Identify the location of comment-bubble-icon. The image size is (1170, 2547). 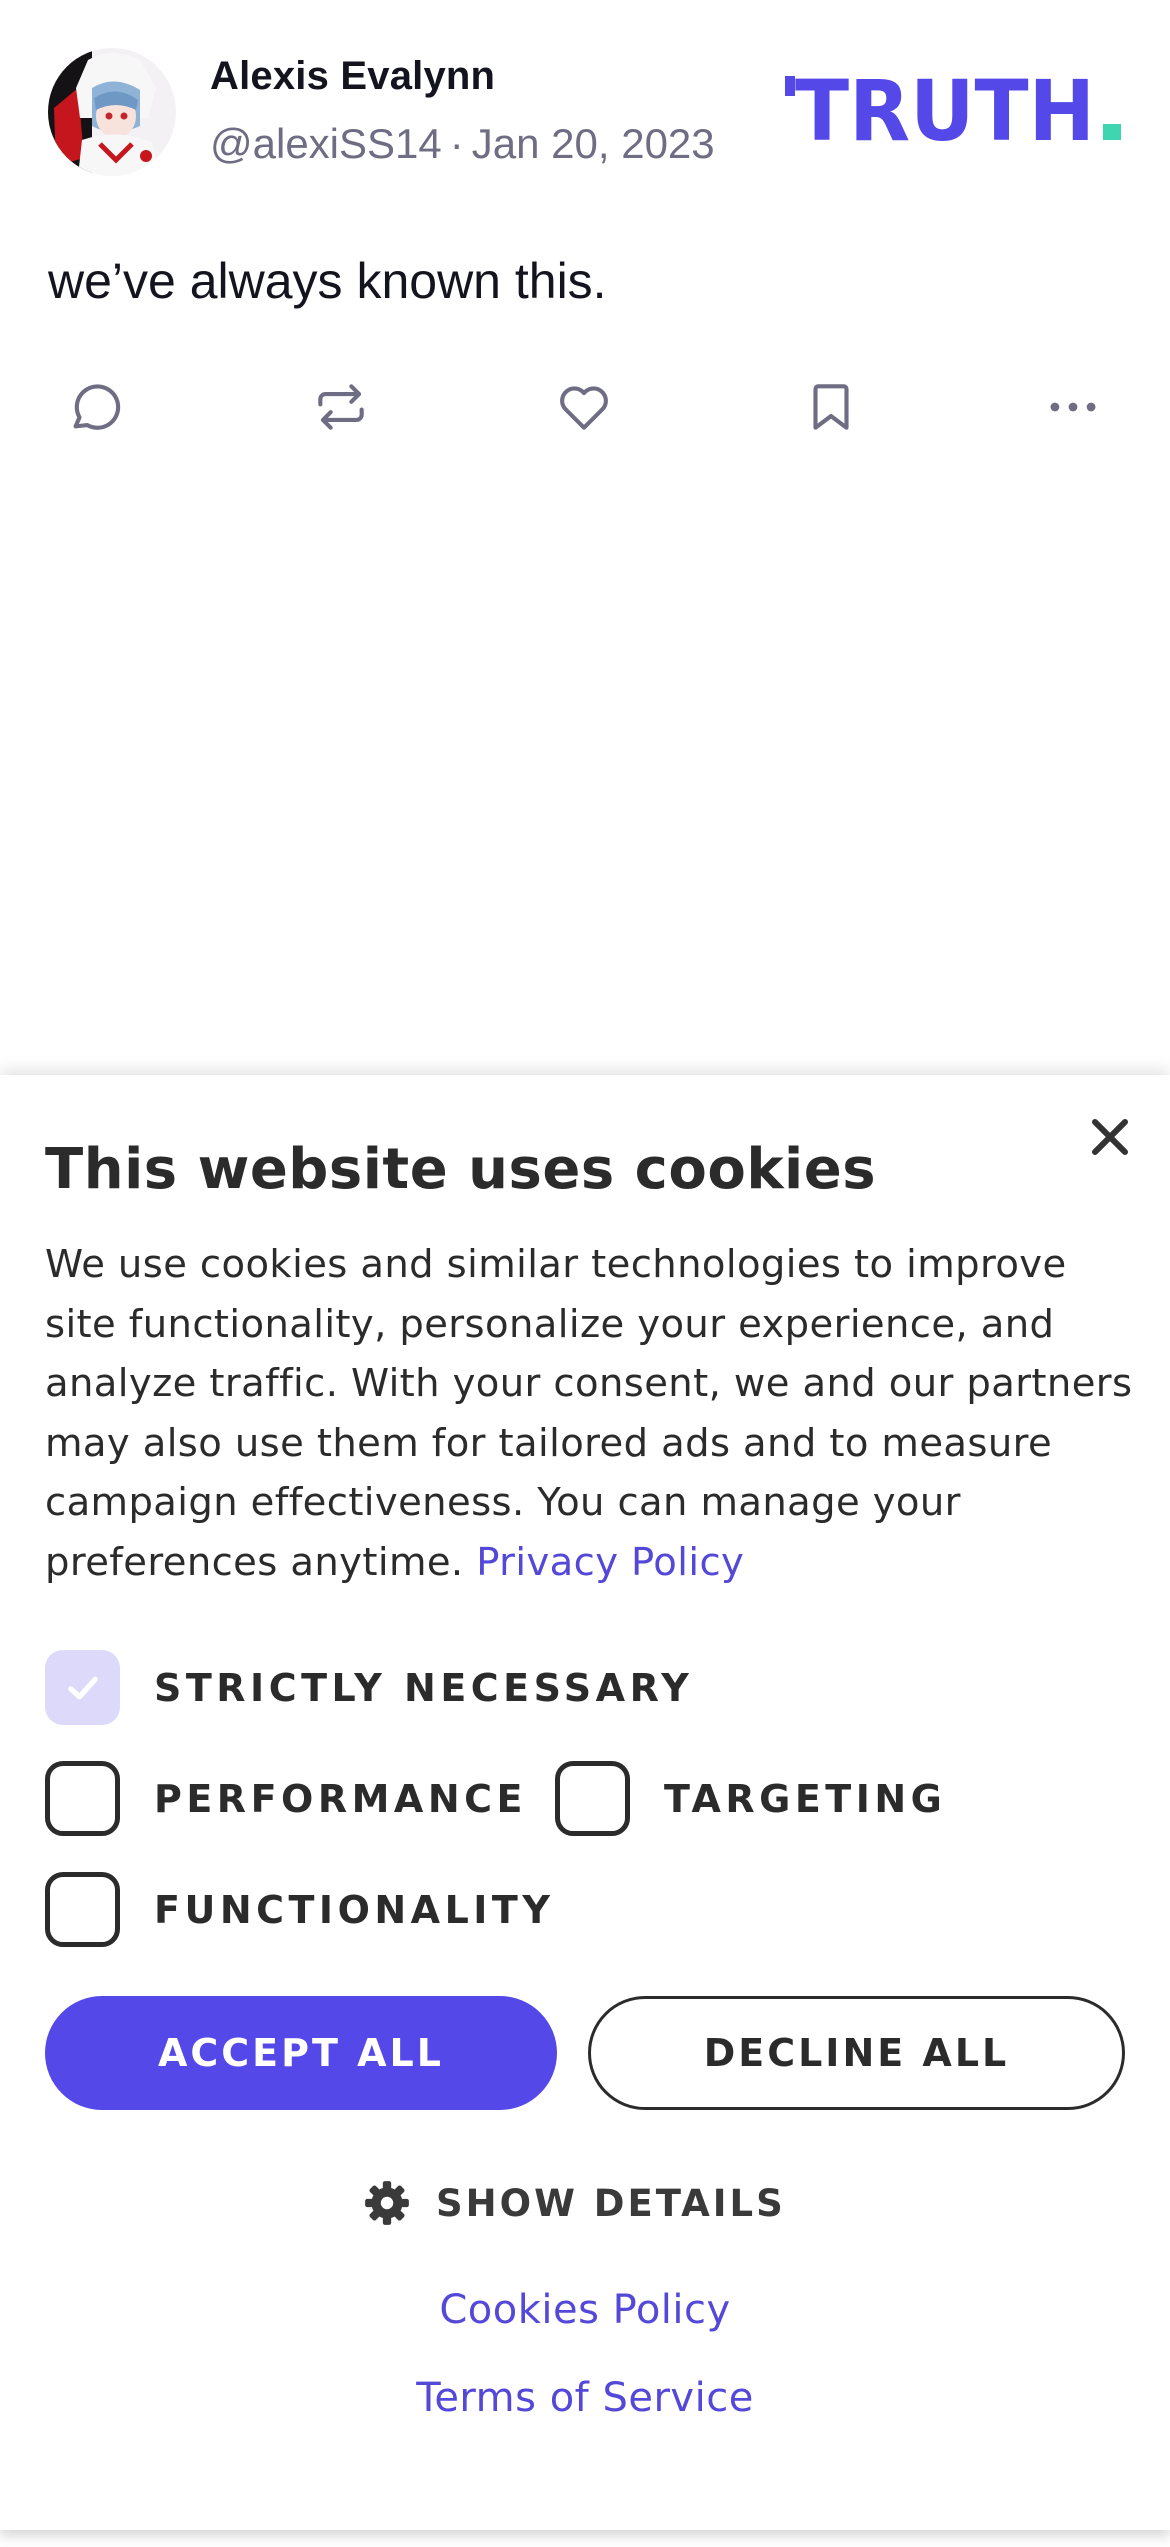
(97, 407).